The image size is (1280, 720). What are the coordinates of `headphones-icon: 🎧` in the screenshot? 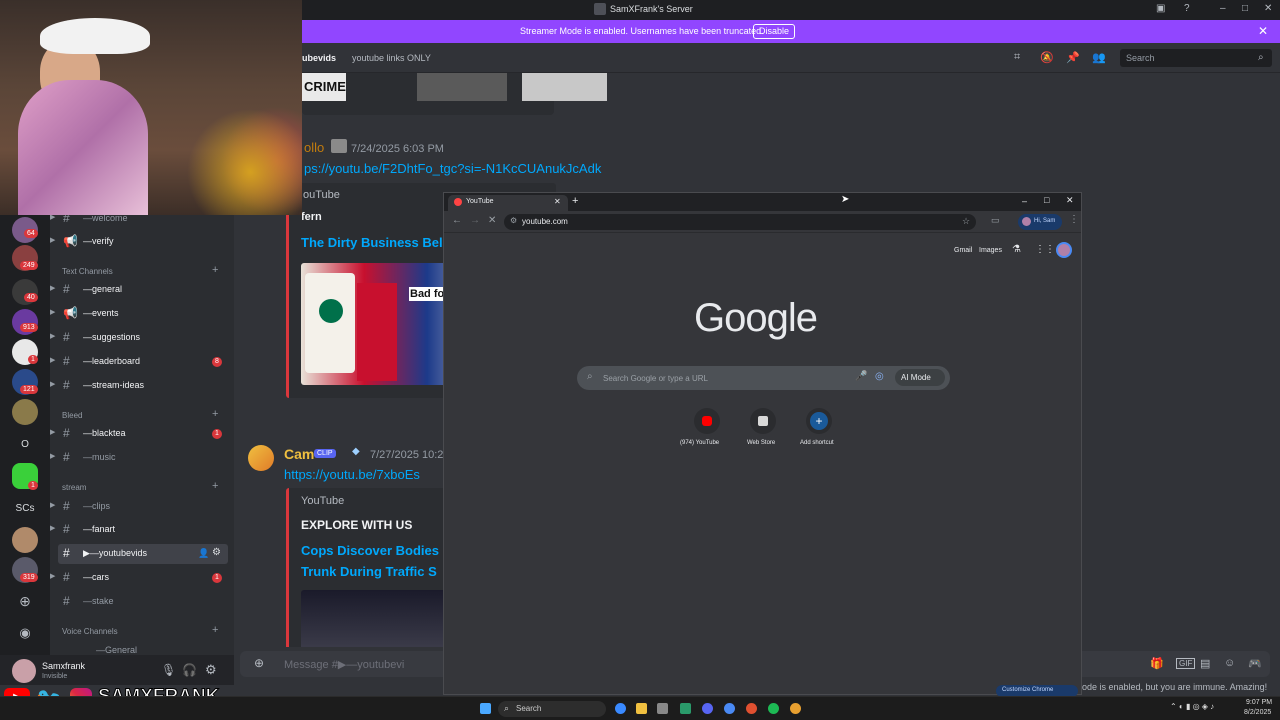 It's located at (189, 670).